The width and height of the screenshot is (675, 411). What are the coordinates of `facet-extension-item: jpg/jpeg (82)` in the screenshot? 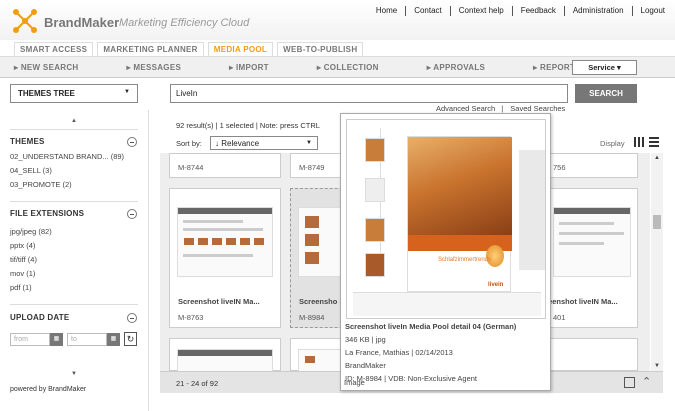 It's located at (31, 231).